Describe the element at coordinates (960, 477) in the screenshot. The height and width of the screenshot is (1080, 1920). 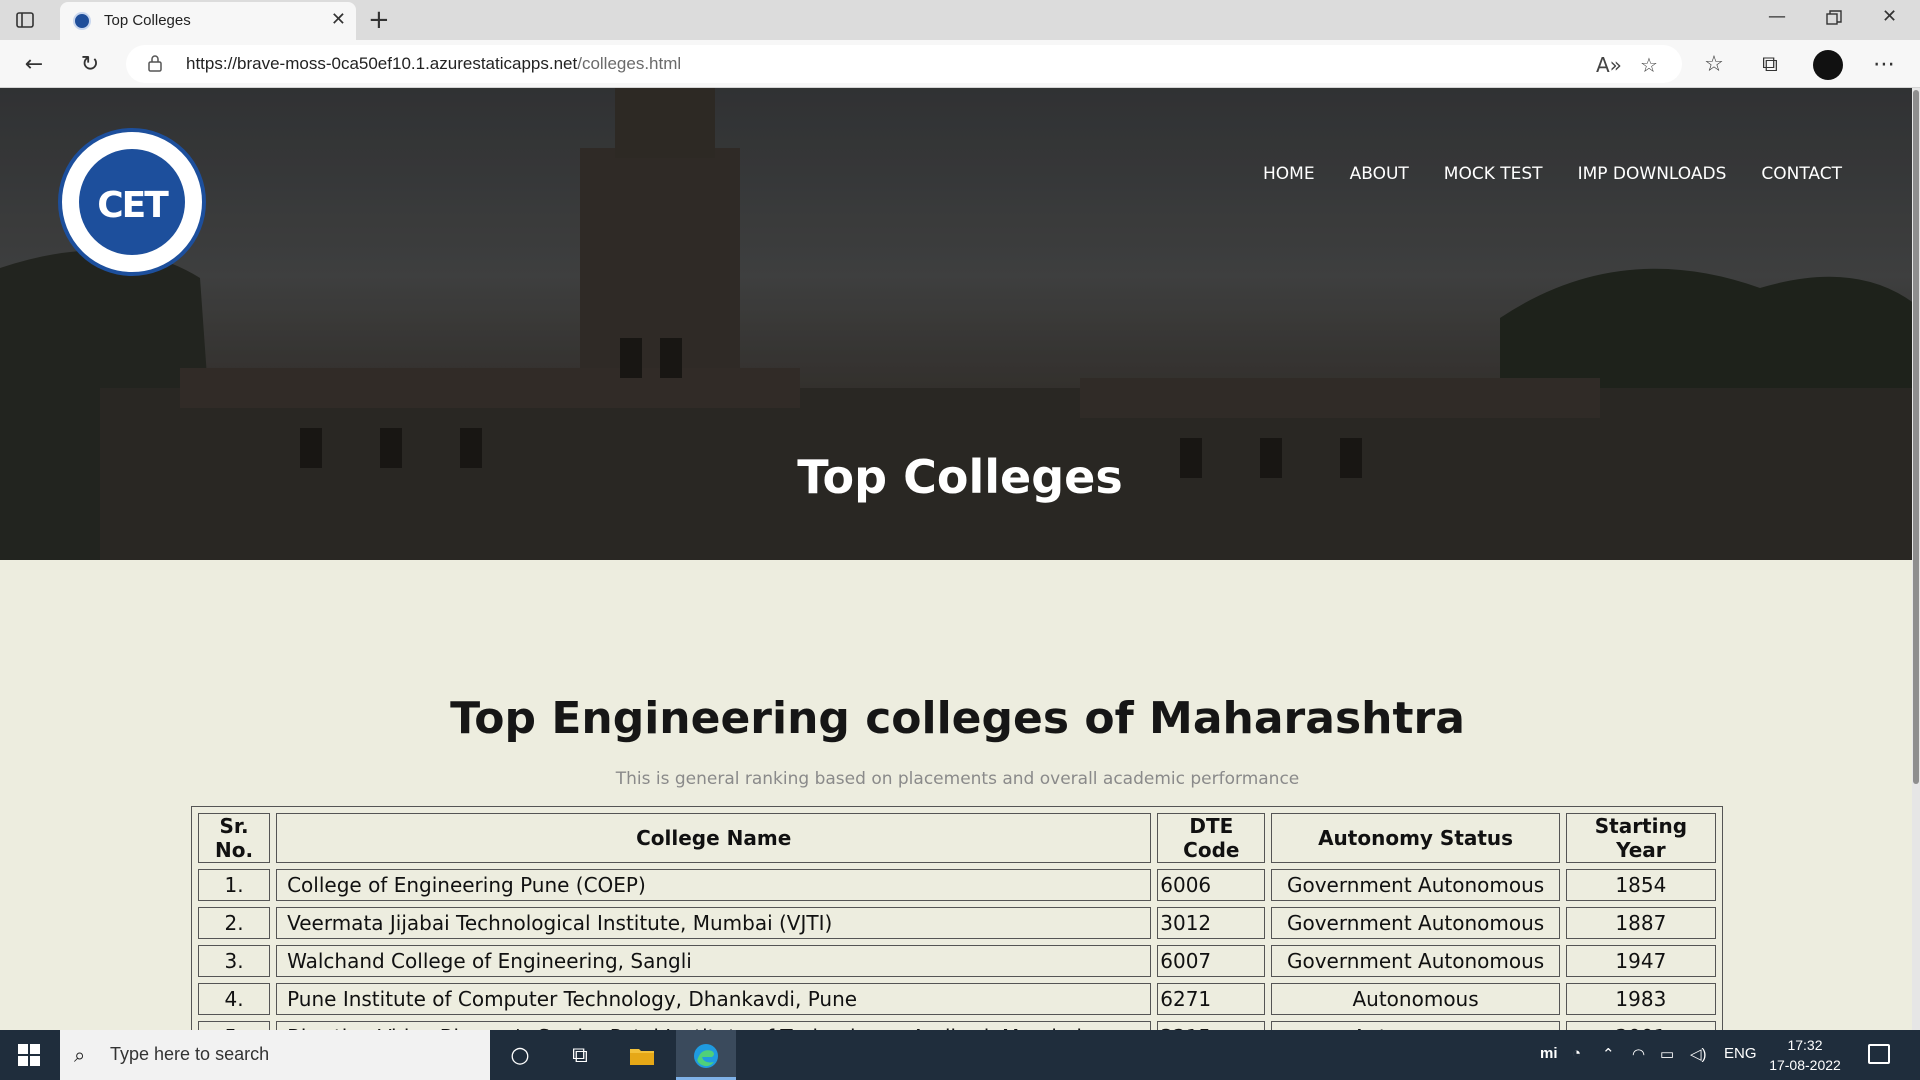
I see `hero-title: Top Colleges` at that location.